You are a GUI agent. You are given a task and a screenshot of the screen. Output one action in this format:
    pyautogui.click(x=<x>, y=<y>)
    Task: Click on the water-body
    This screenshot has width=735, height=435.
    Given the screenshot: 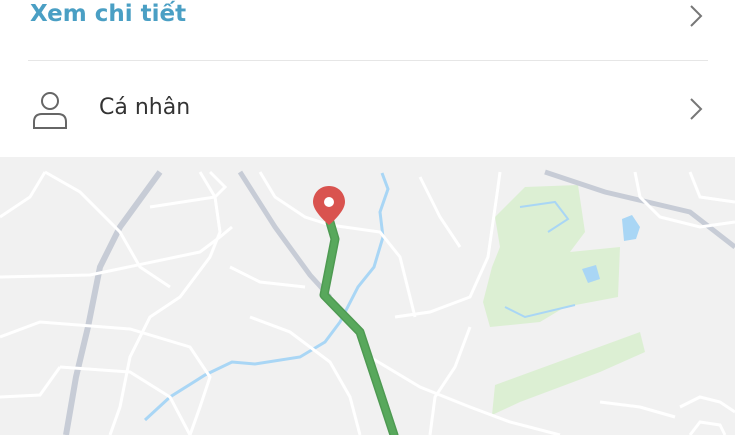 What is the action you would take?
    pyautogui.click(x=631, y=228)
    